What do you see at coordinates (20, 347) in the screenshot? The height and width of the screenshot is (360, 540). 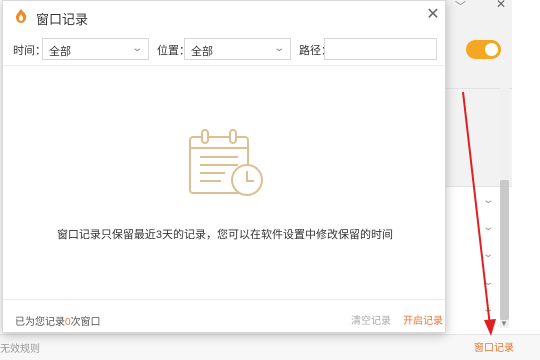 I see `invalid-rules-link: 无效规则` at bounding box center [20, 347].